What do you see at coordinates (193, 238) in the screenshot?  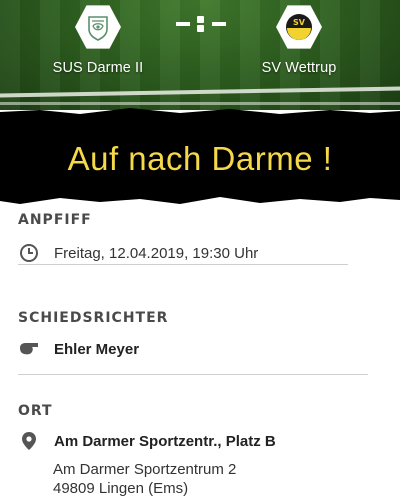 I see `kickoff-section: ANPFIFF Freitag, 12.04.2019, 19:30 Uhr` at bounding box center [193, 238].